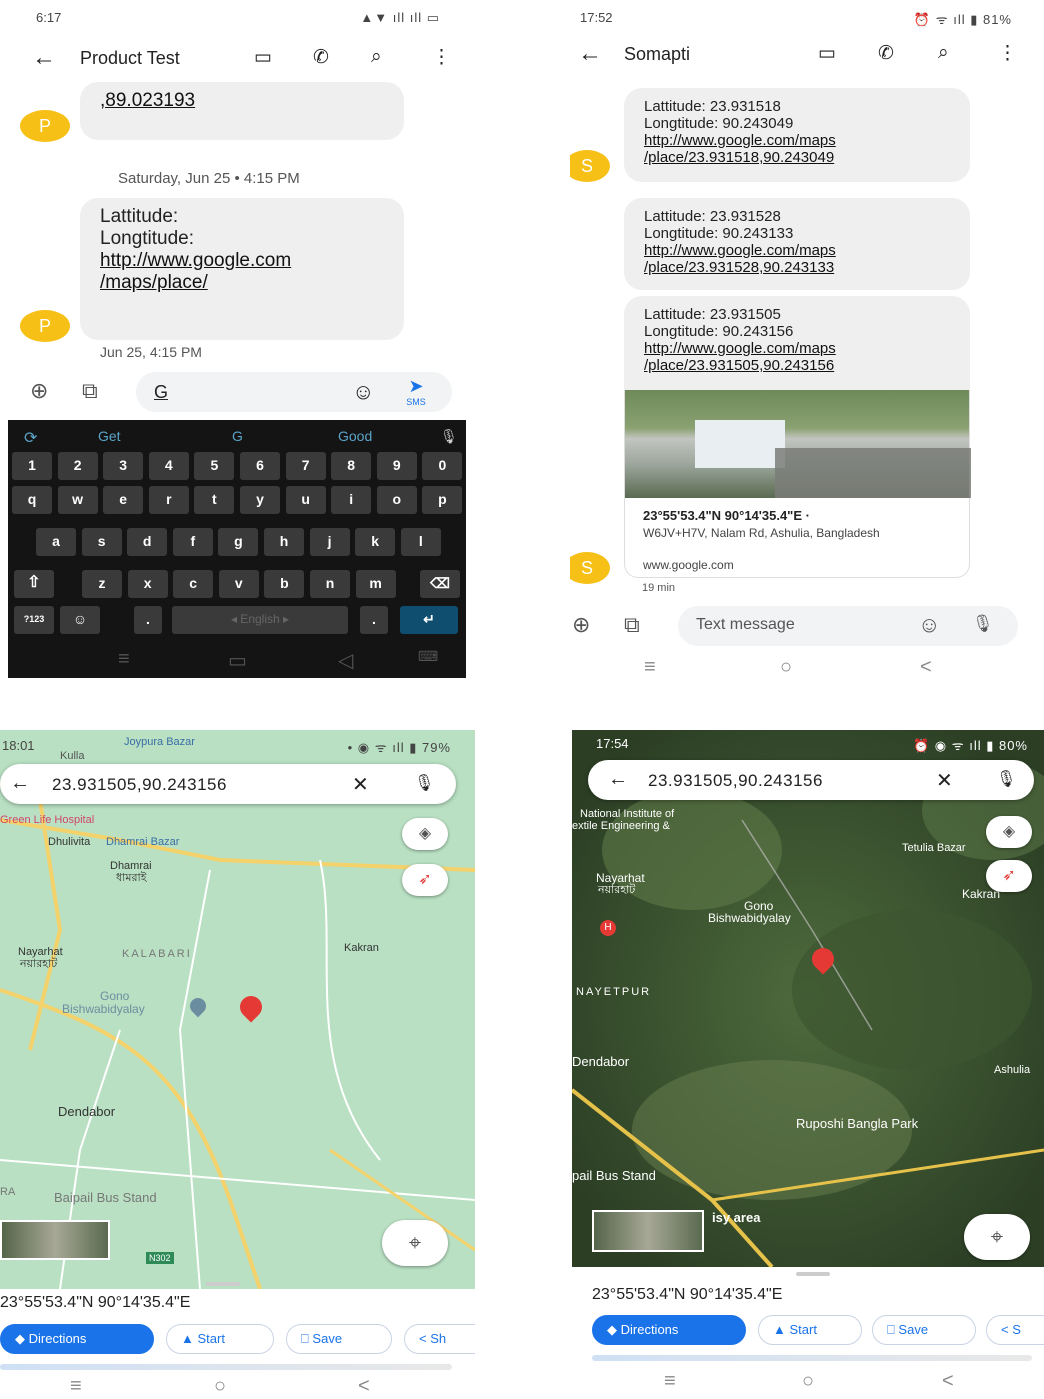 The image size is (1044, 1399). I want to click on message-bubble: ,89.023193, so click(242, 111).